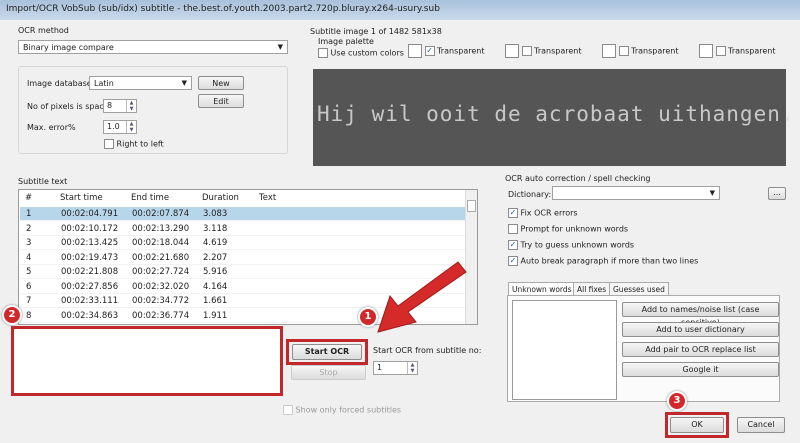 This screenshot has width=800, height=443. Describe the element at coordinates (592, 289) in the screenshot. I see `tab-all-fixes: All fixes` at that location.